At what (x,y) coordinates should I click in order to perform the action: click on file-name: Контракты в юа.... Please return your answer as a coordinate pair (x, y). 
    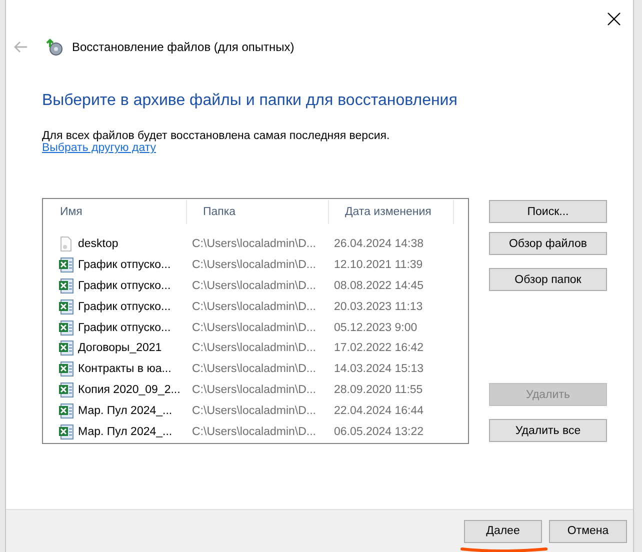
    Looking at the image, I should click on (115, 369).